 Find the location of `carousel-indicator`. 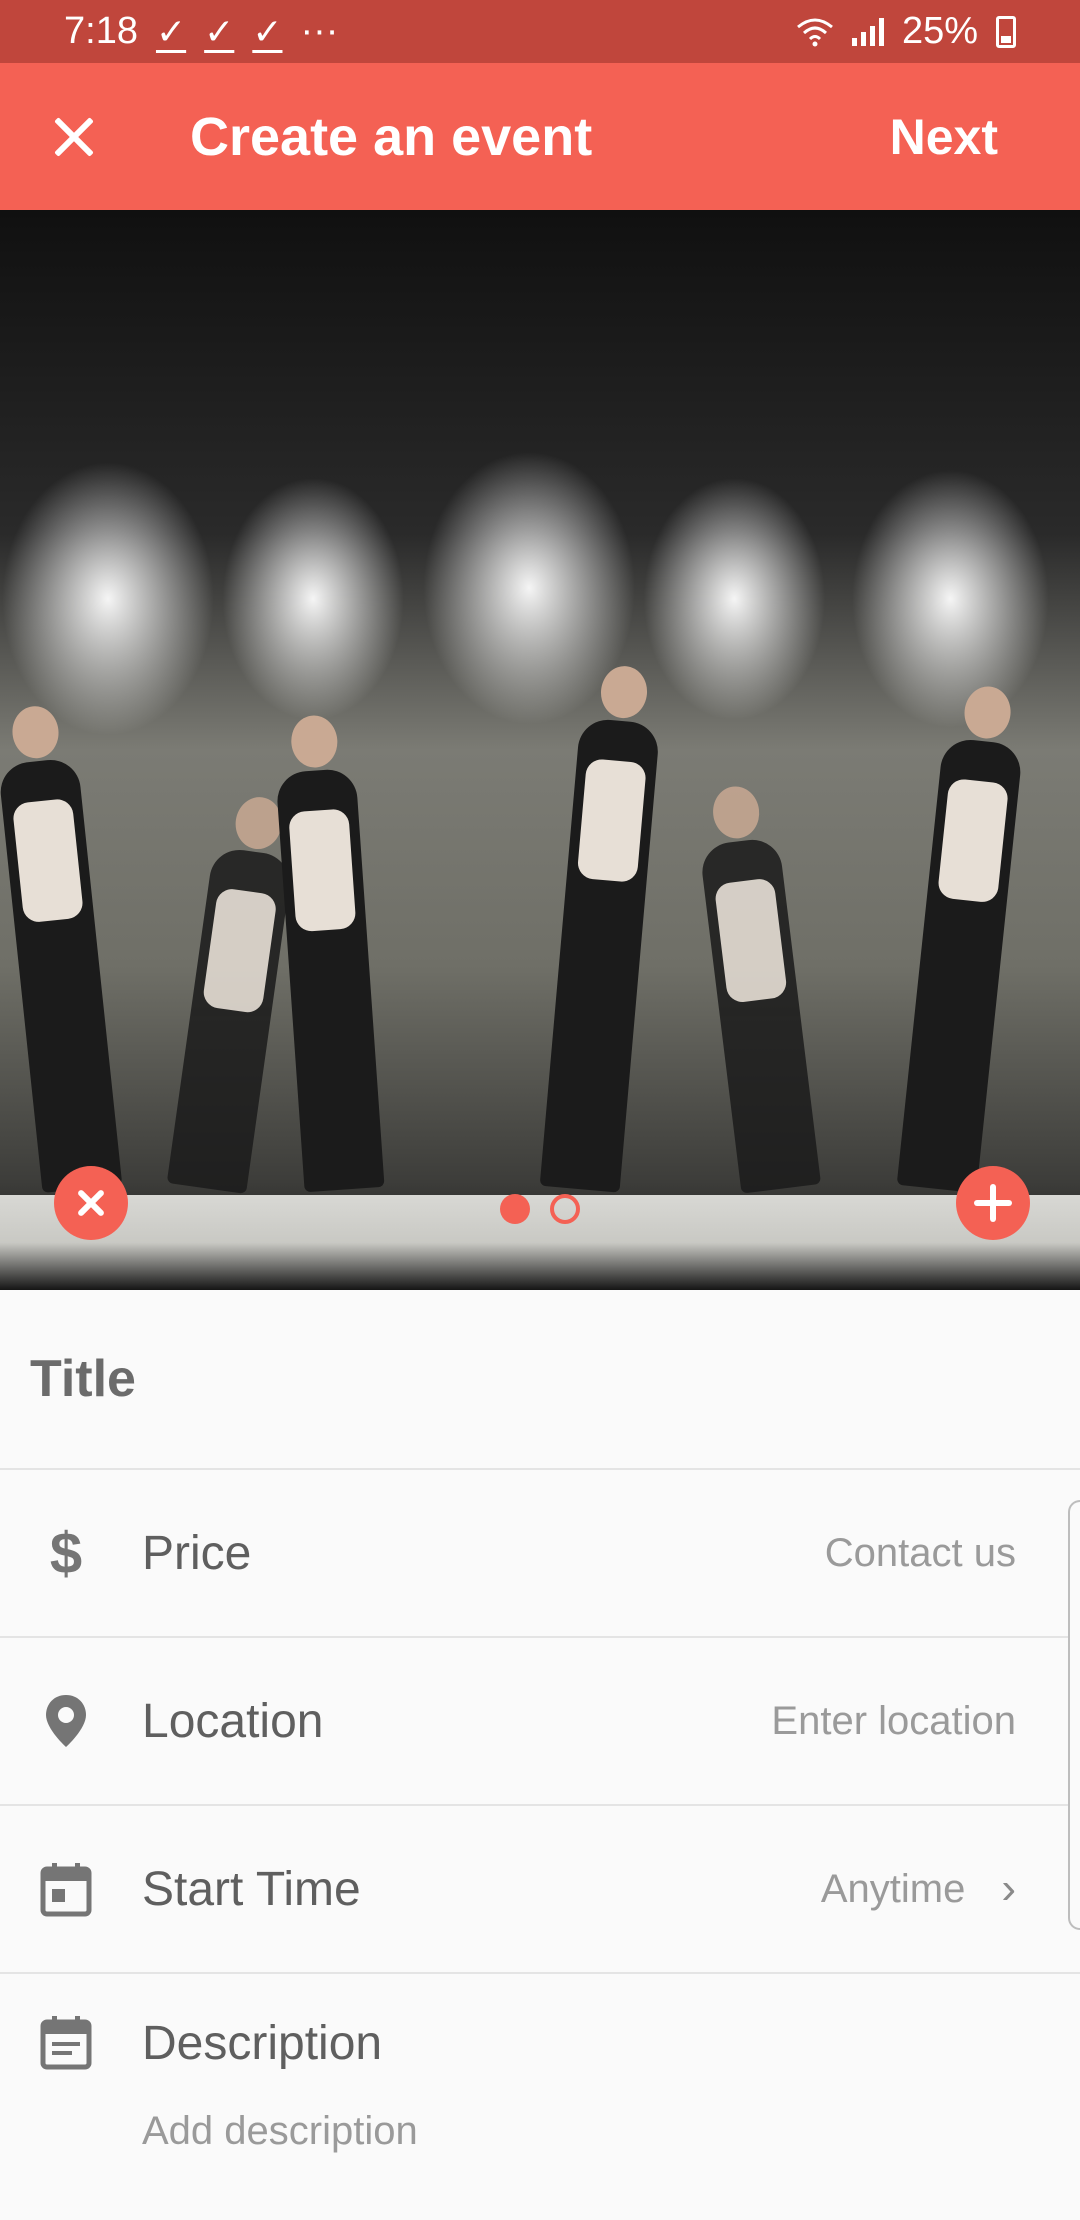

carousel-indicator is located at coordinates (540, 1209).